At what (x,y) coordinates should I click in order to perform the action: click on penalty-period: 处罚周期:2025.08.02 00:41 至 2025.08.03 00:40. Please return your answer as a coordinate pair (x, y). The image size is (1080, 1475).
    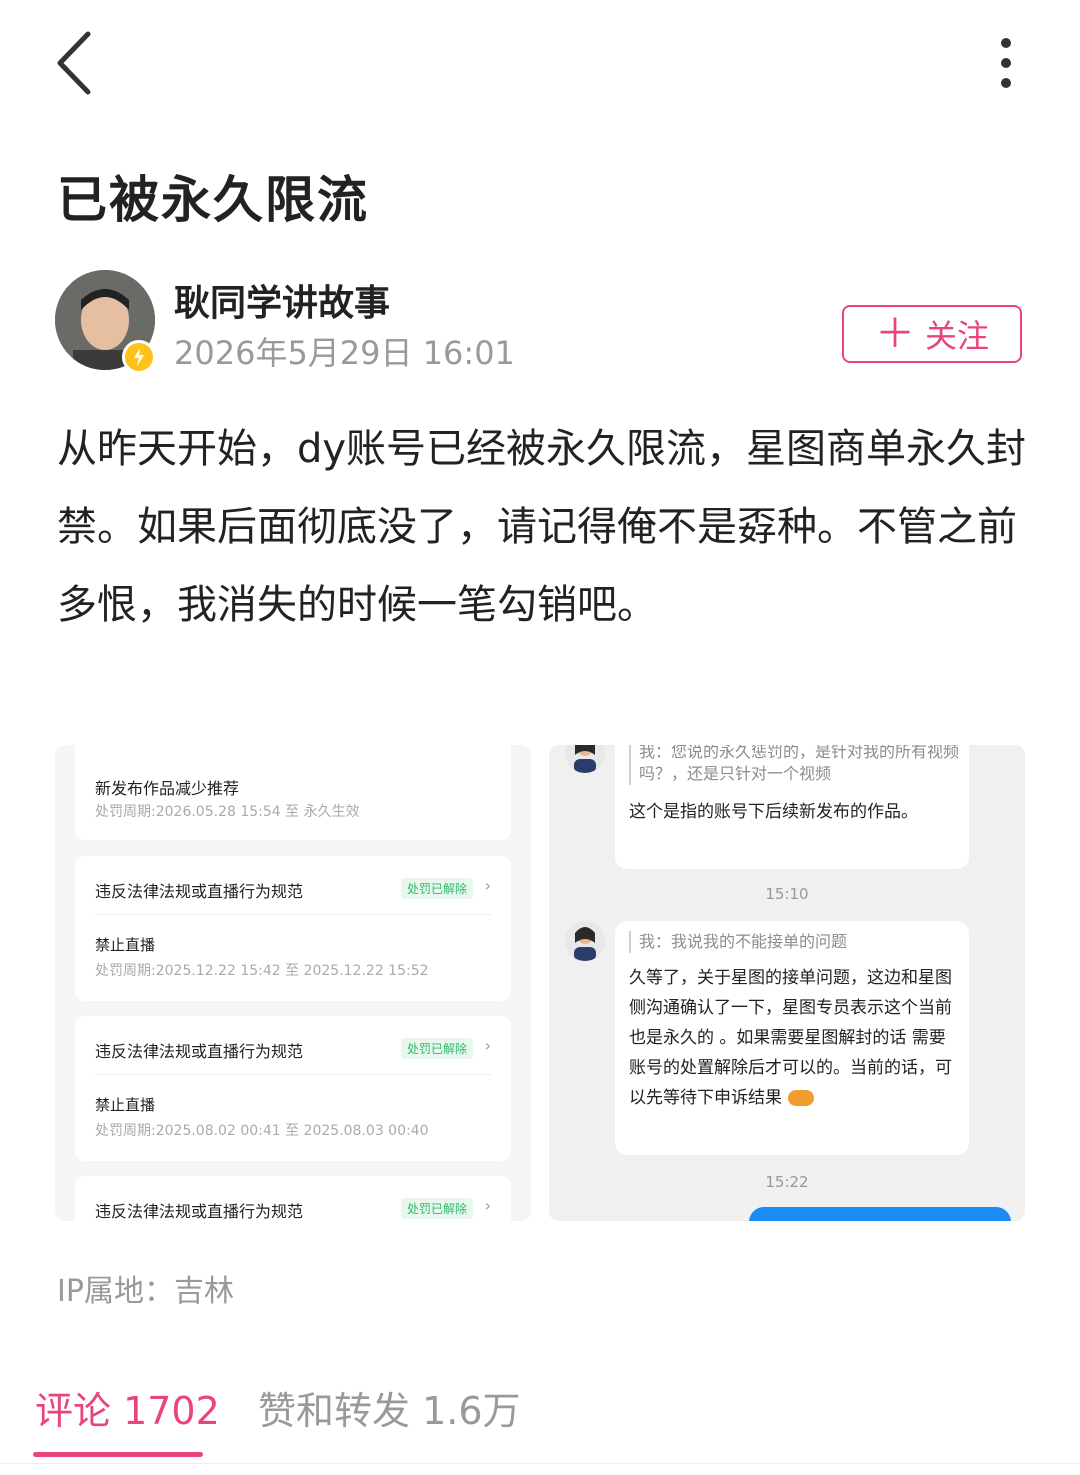
    Looking at the image, I should click on (262, 1131).